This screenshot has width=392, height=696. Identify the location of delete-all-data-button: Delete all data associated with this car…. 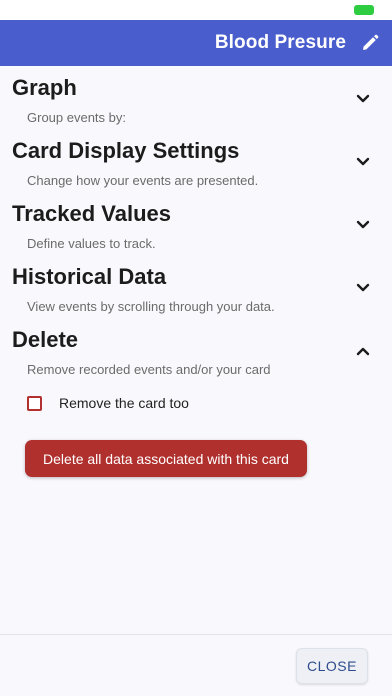
(166, 458).